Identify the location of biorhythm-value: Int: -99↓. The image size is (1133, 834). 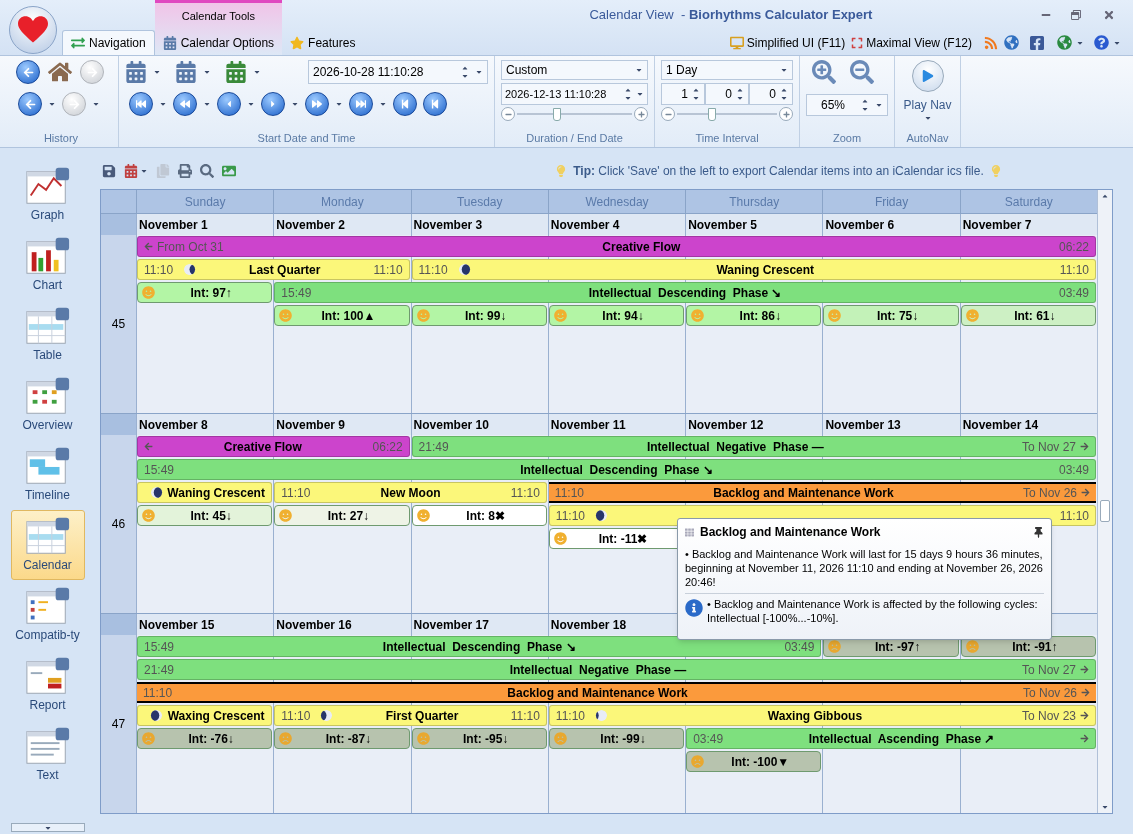
(616, 738).